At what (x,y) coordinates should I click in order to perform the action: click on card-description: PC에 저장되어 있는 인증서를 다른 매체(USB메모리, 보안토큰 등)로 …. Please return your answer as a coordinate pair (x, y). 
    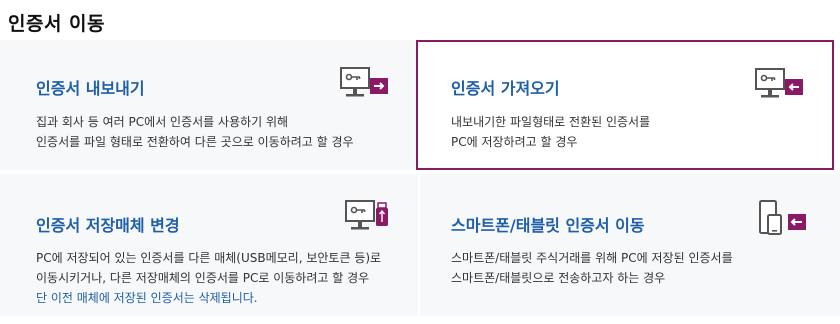
    Looking at the image, I should click on (208, 278).